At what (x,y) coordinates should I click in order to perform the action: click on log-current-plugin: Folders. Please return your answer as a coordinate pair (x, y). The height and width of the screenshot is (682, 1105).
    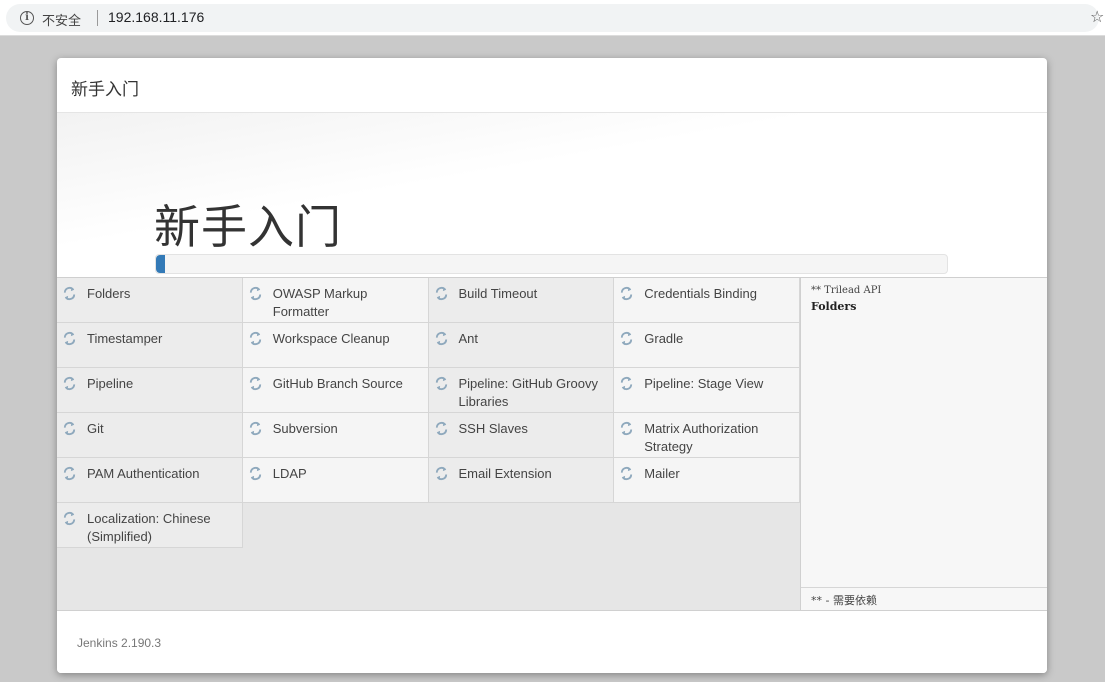
    Looking at the image, I should click on (834, 306).